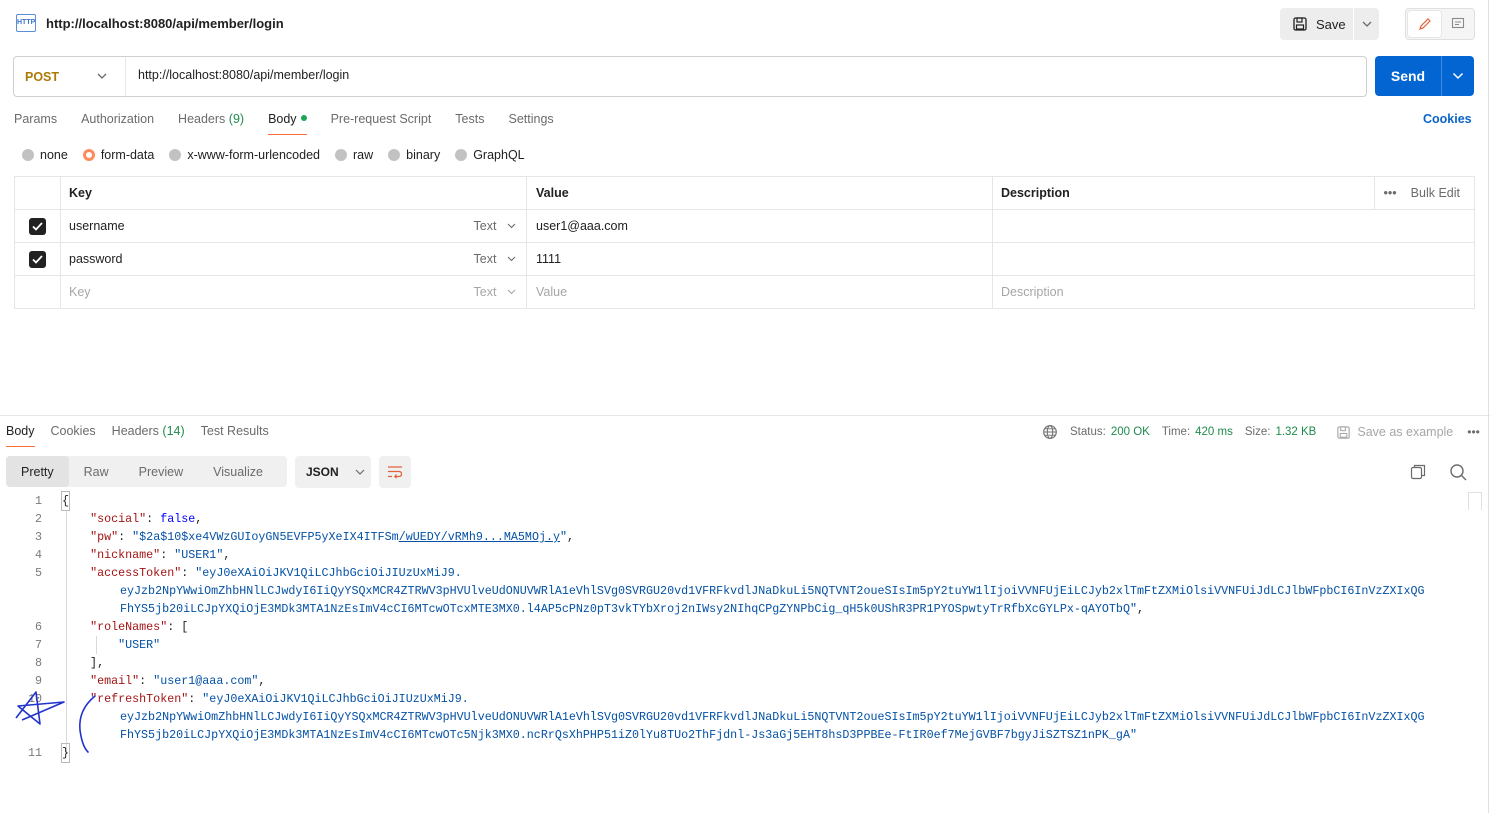  Describe the element at coordinates (146, 519) in the screenshot. I see `code-text: "social": false,` at that location.